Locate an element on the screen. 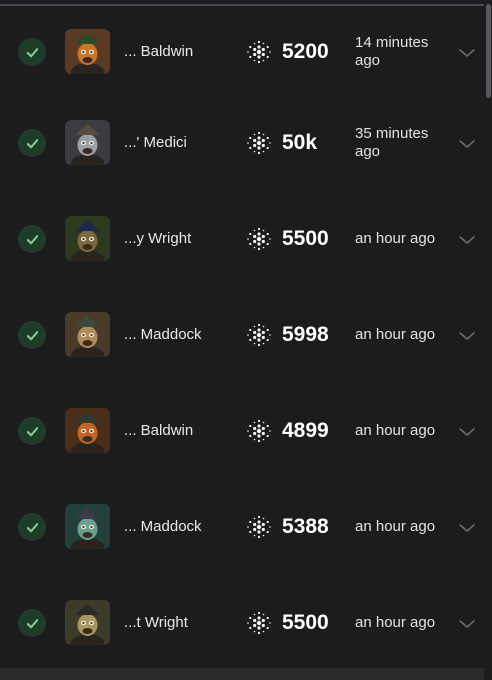  price-amount: 5388 is located at coordinates (305, 526).